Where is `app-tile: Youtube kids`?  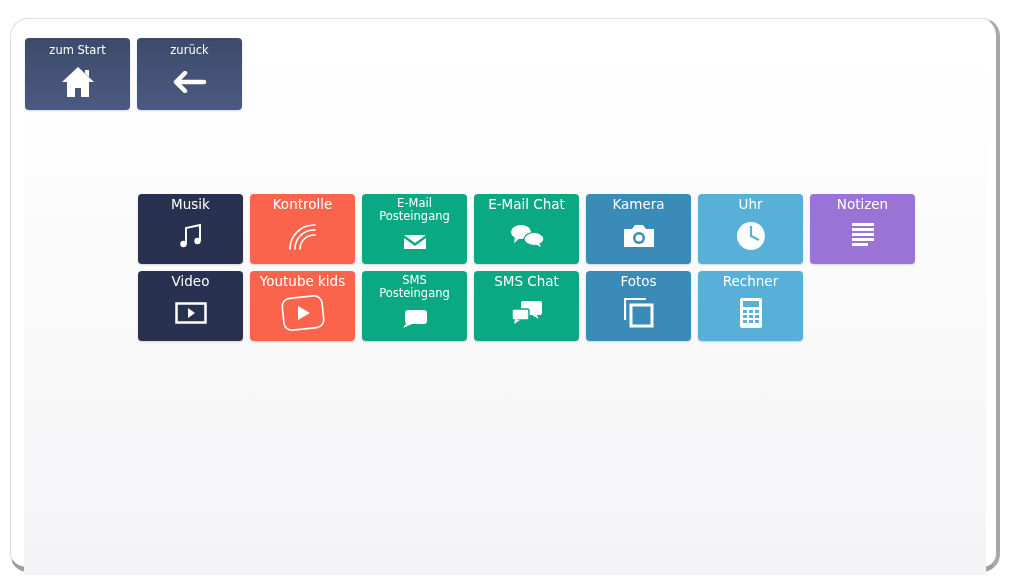
app-tile: Youtube kids is located at coordinates (302, 306).